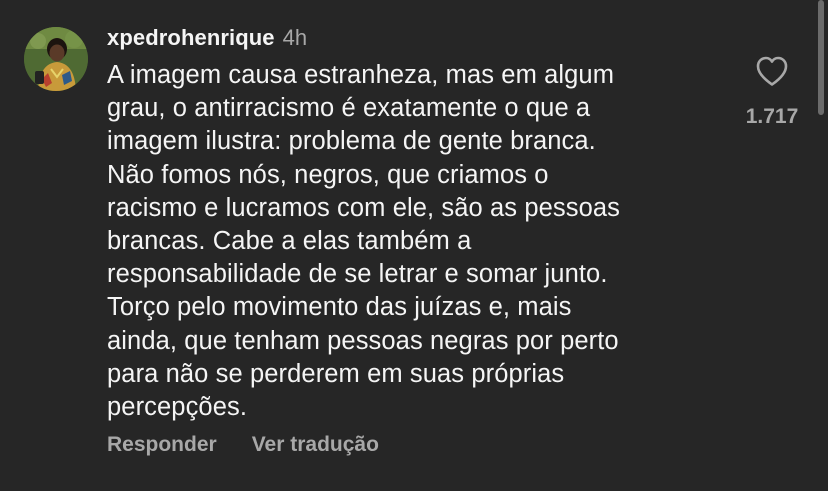  Describe the element at coordinates (315, 445) in the screenshot. I see `translate-button: Ver tradução` at that location.